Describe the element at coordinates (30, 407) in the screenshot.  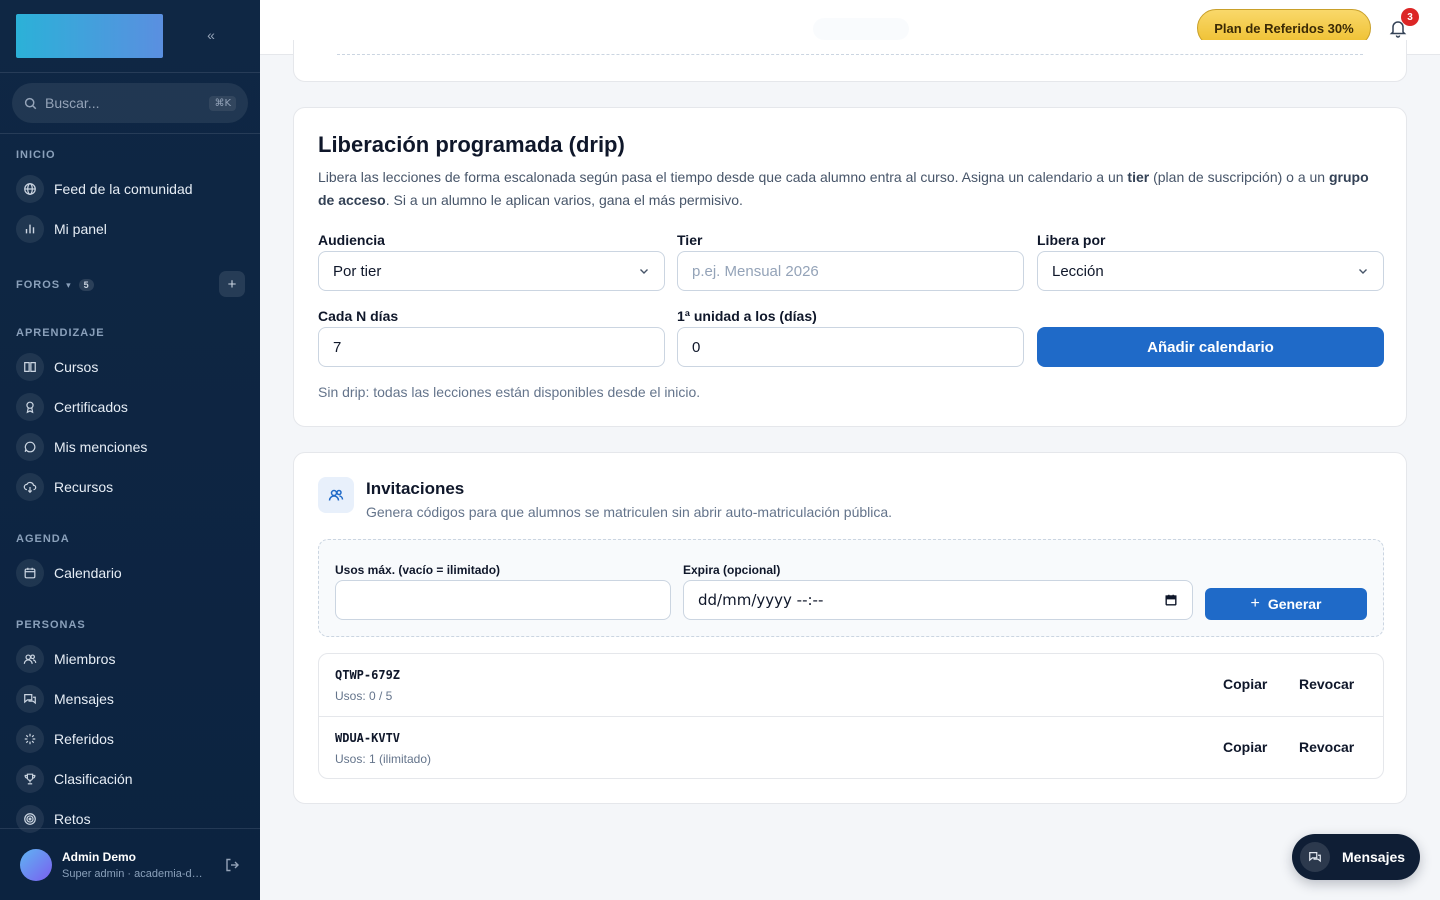
I see `award-icon` at that location.